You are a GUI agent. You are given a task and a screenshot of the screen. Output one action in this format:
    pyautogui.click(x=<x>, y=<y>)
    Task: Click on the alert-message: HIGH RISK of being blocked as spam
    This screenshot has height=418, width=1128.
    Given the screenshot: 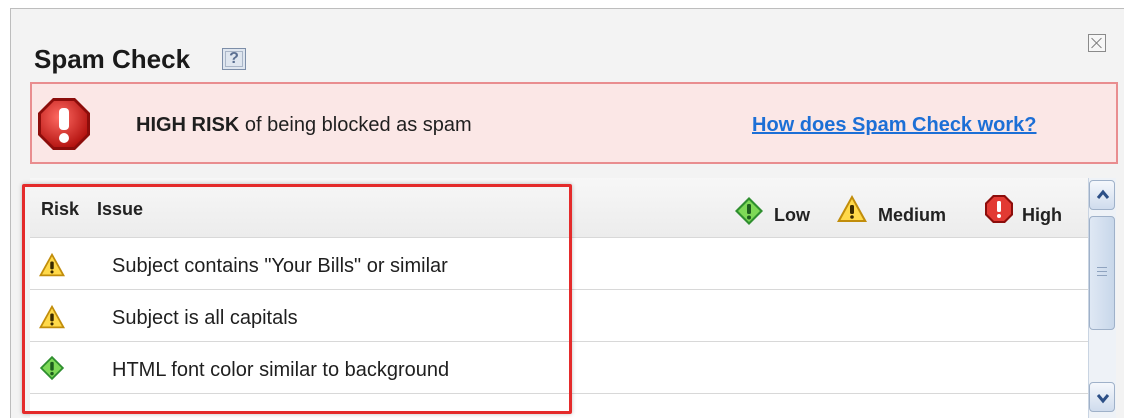 What is the action you would take?
    pyautogui.click(x=304, y=125)
    